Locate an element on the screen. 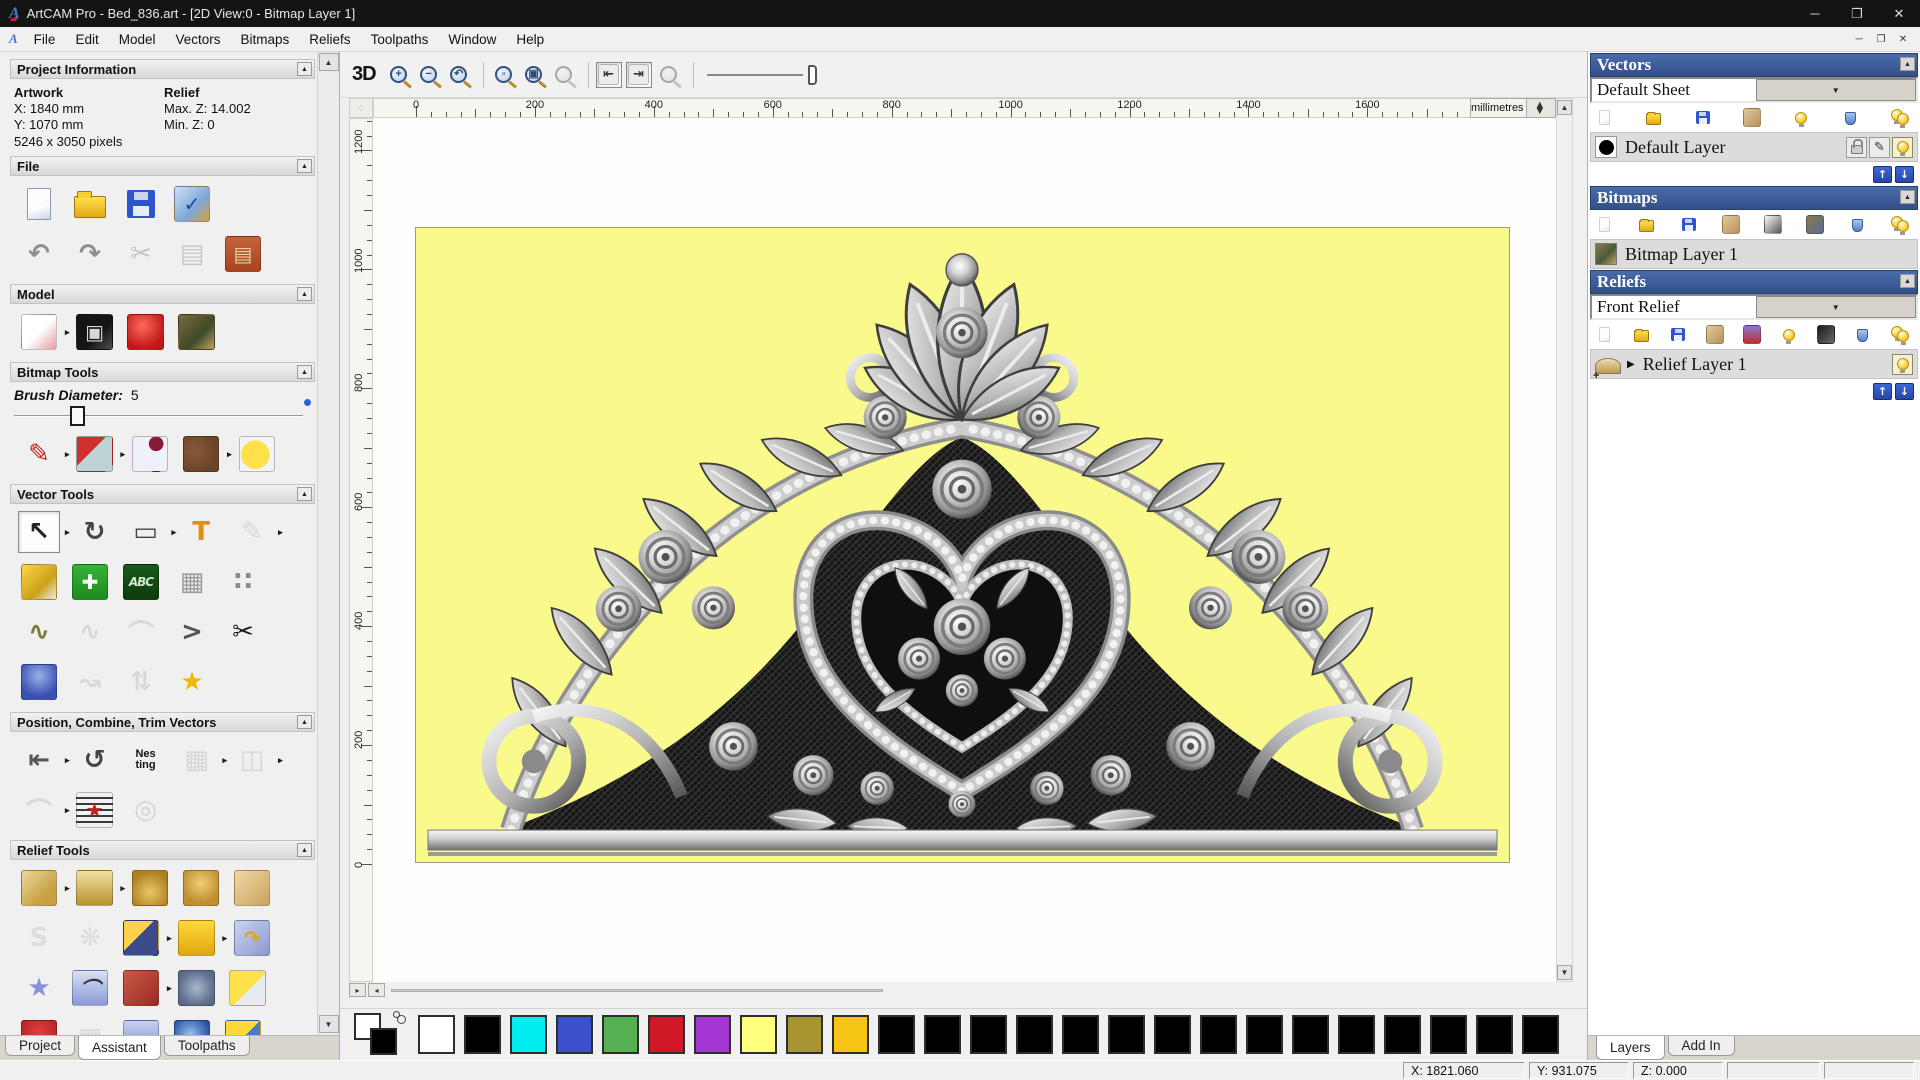 The height and width of the screenshot is (1080, 1920). align-vectors-icon: ⇤ is located at coordinates (39, 760).